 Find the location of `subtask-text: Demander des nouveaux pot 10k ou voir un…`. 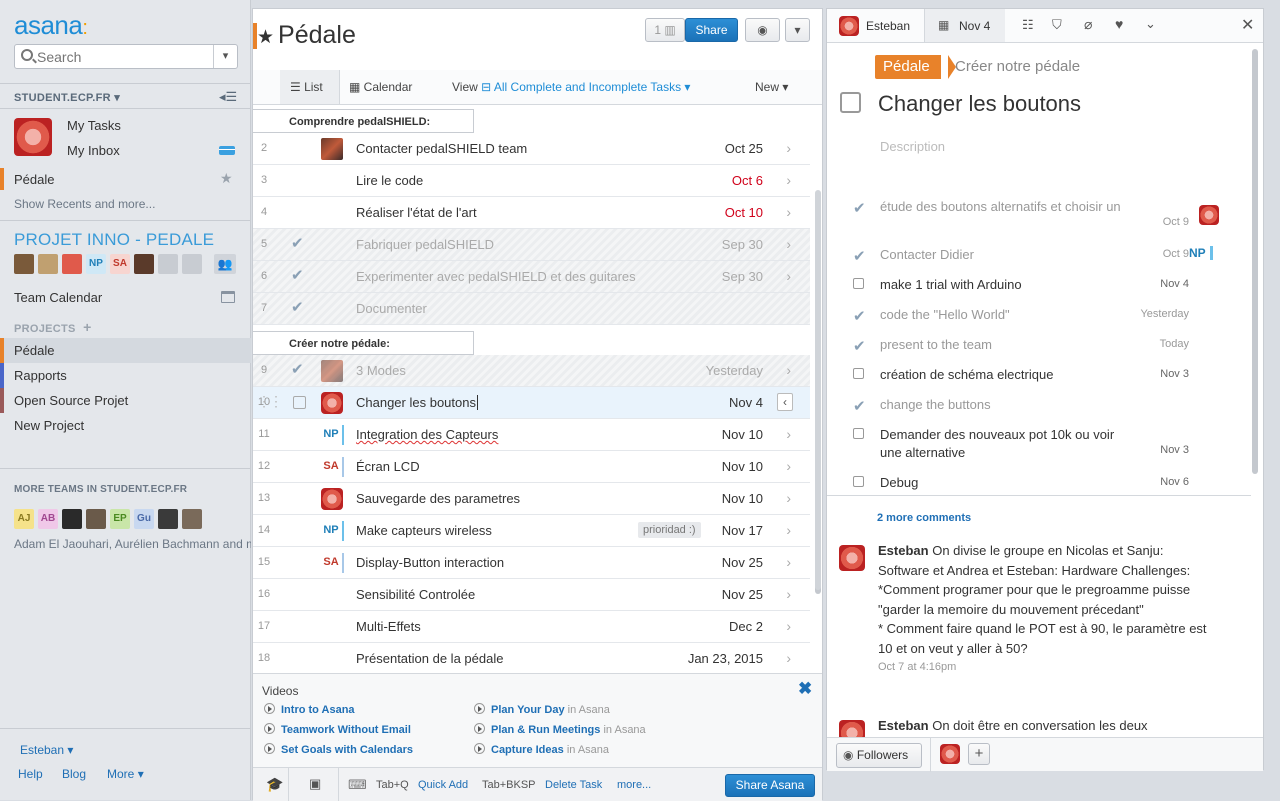

subtask-text: Demander des nouveaux pot 10k ou voir un… is located at coordinates (1005, 444).